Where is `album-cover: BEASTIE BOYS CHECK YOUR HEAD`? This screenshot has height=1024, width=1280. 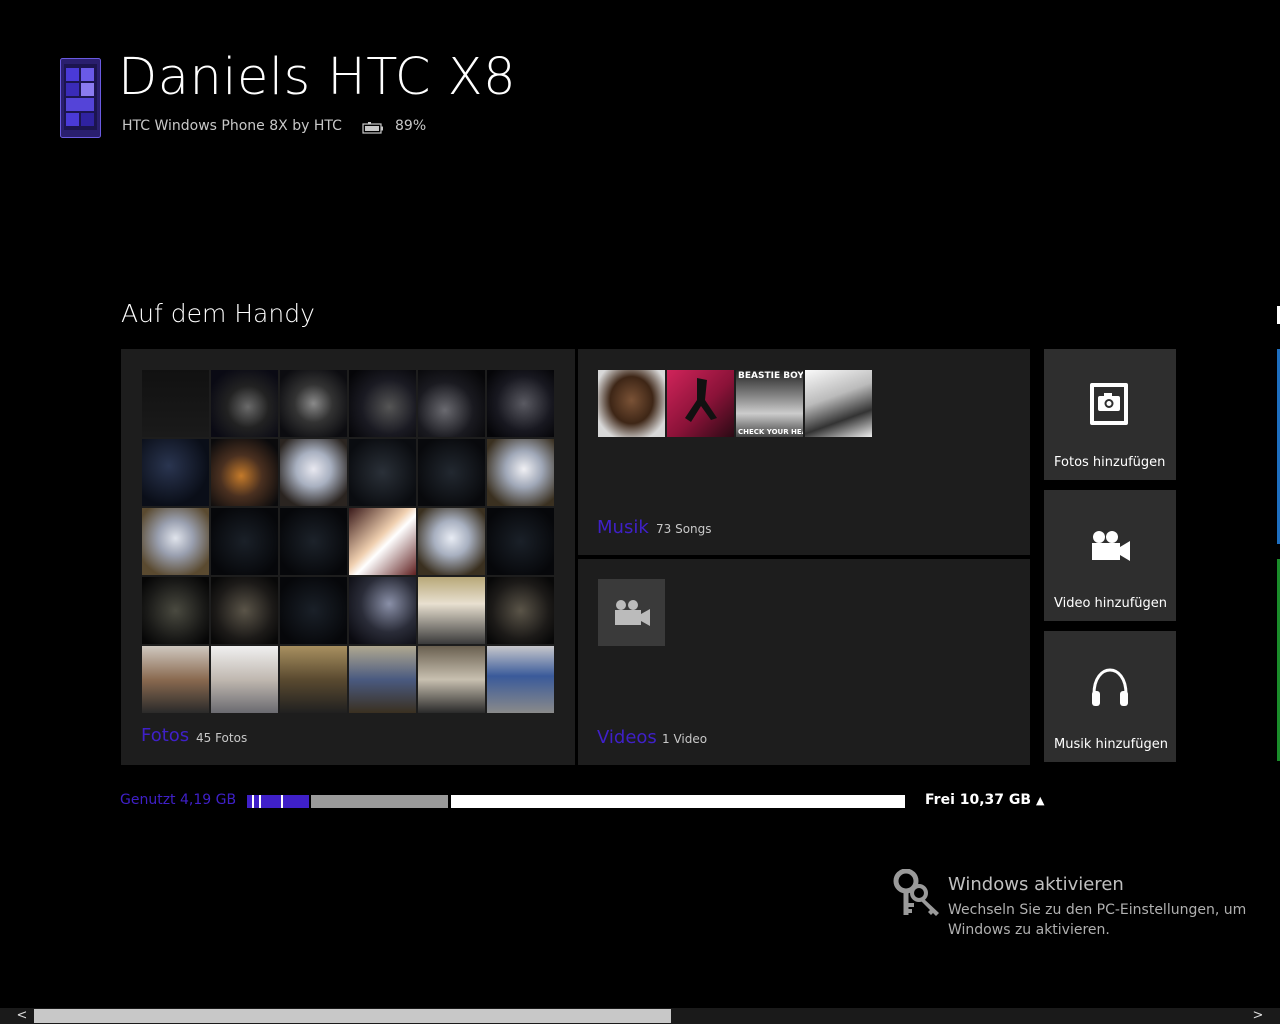
album-cover: BEASTIE BOYS CHECK YOUR HEAD is located at coordinates (769, 403).